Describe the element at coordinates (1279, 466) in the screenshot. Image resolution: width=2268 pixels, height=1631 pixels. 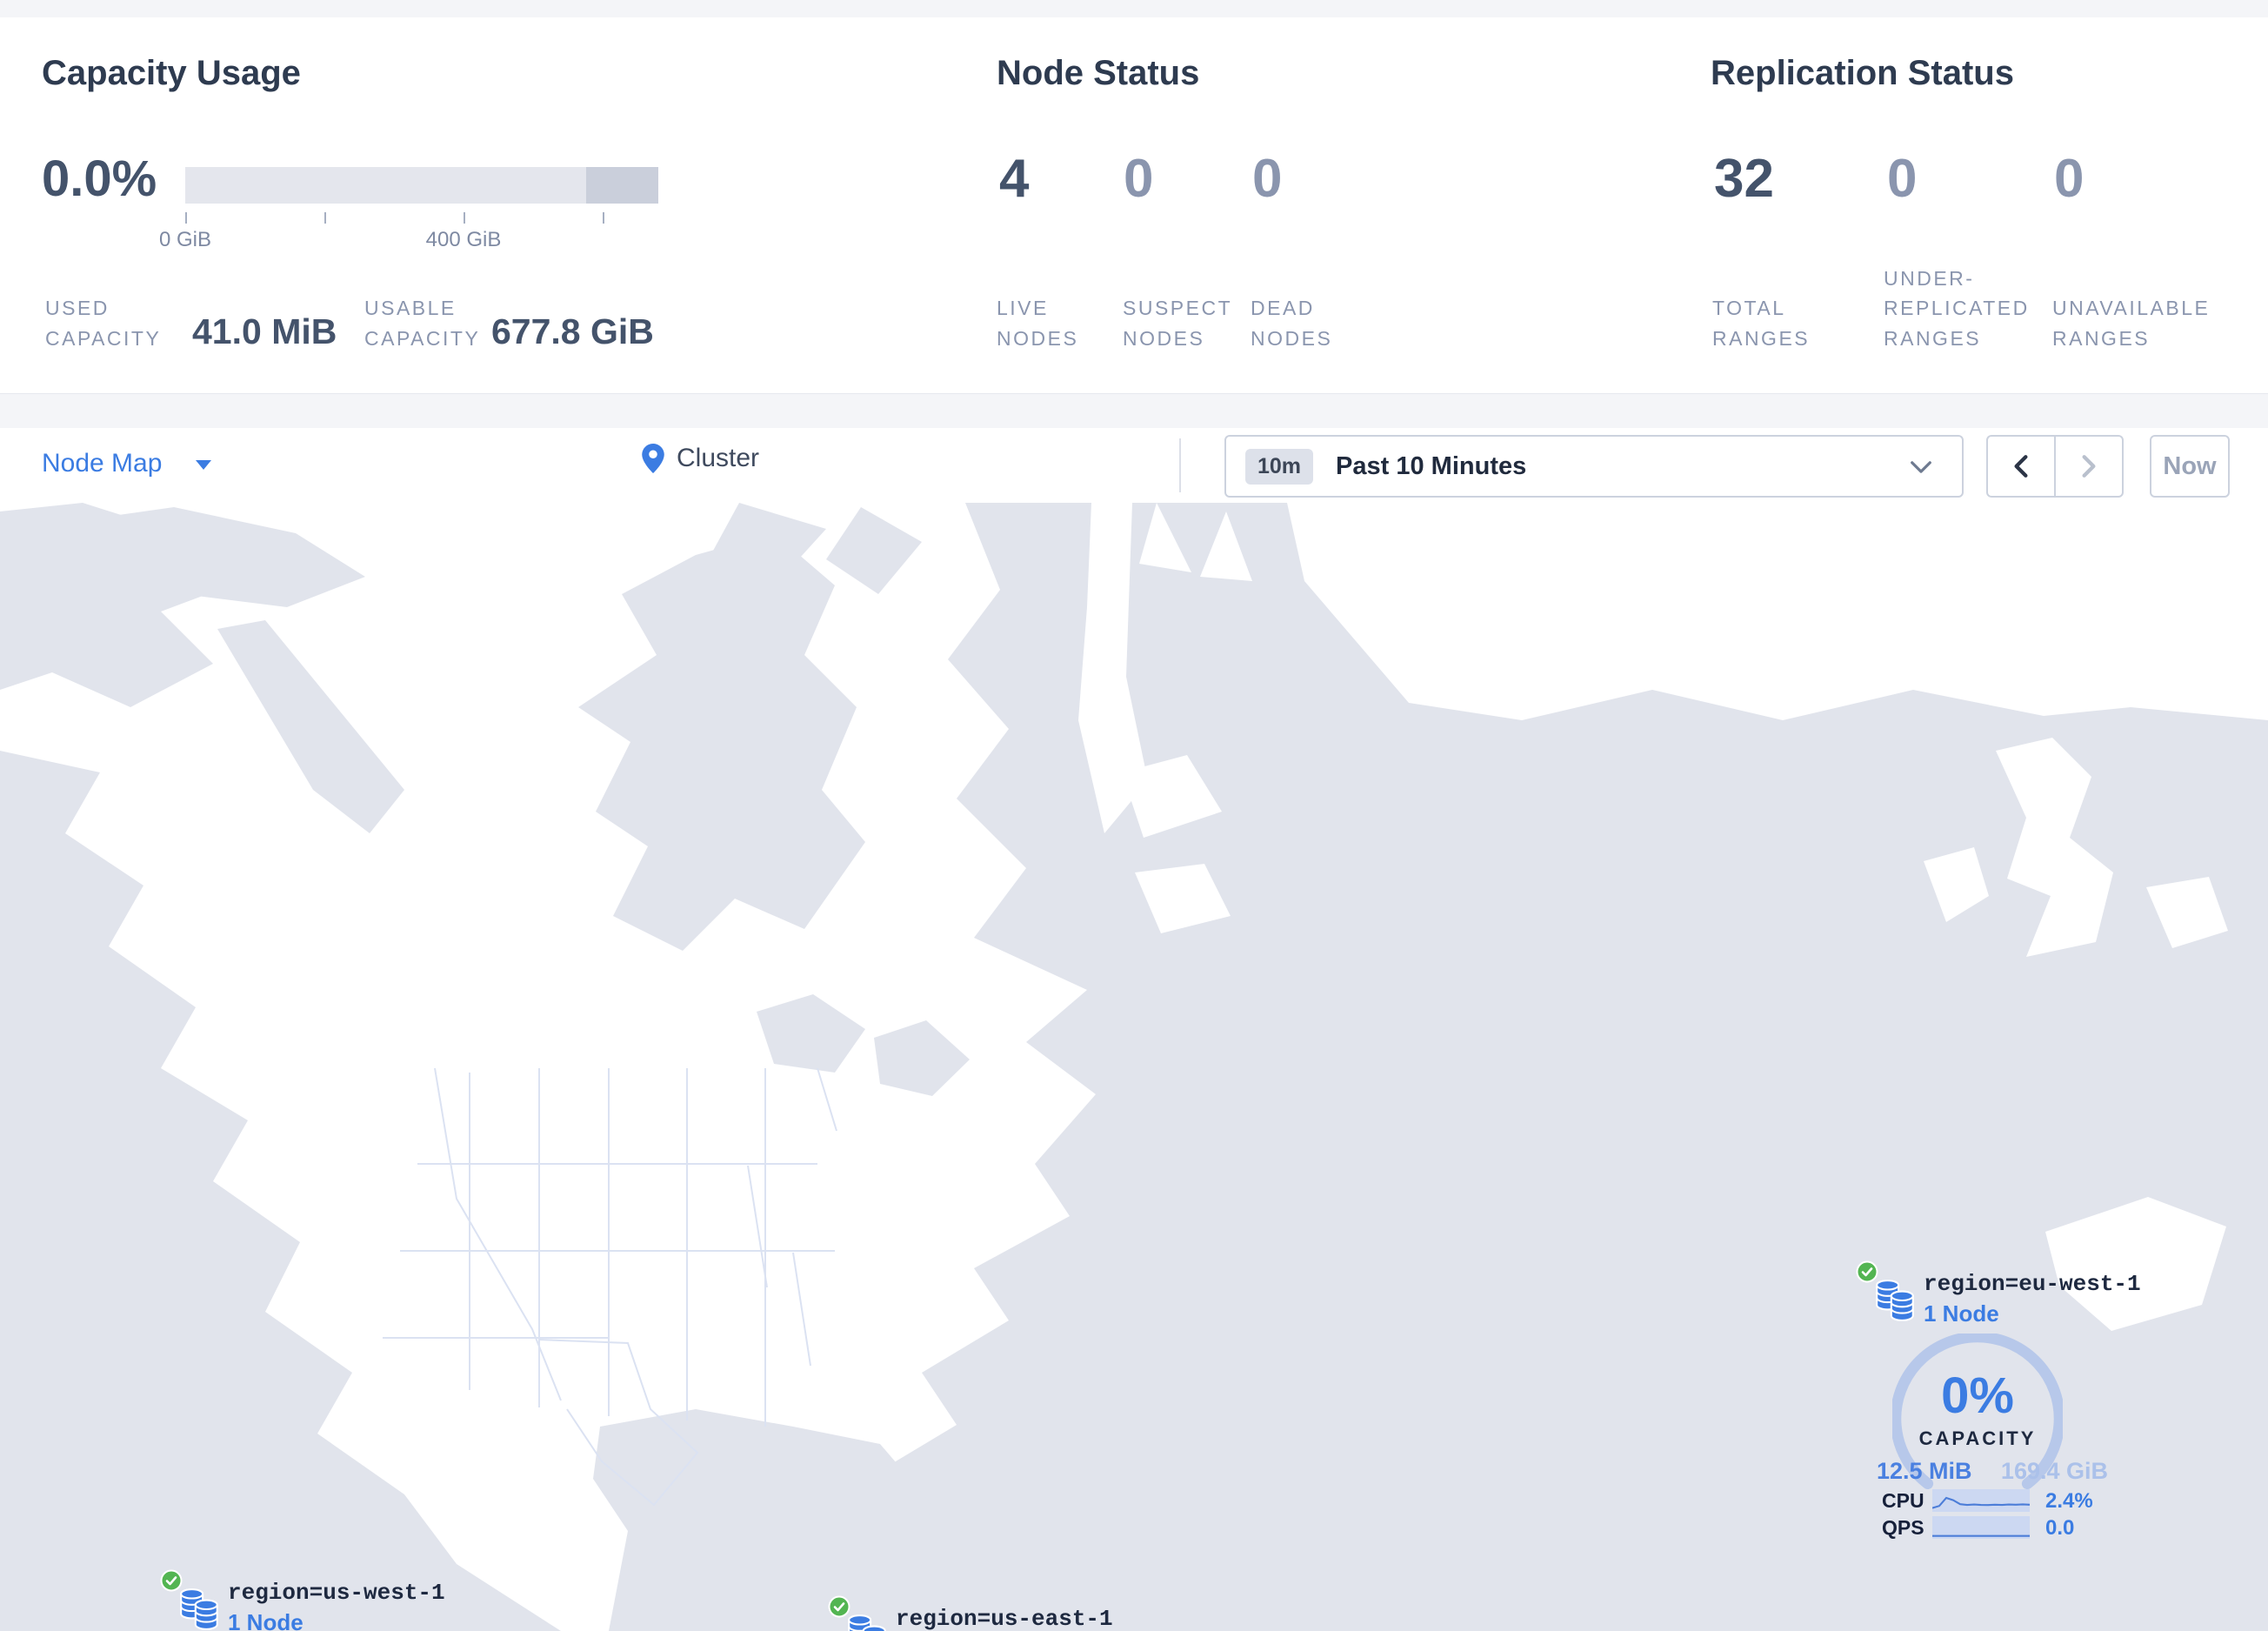
I see `time-range-badge: 10m` at that location.